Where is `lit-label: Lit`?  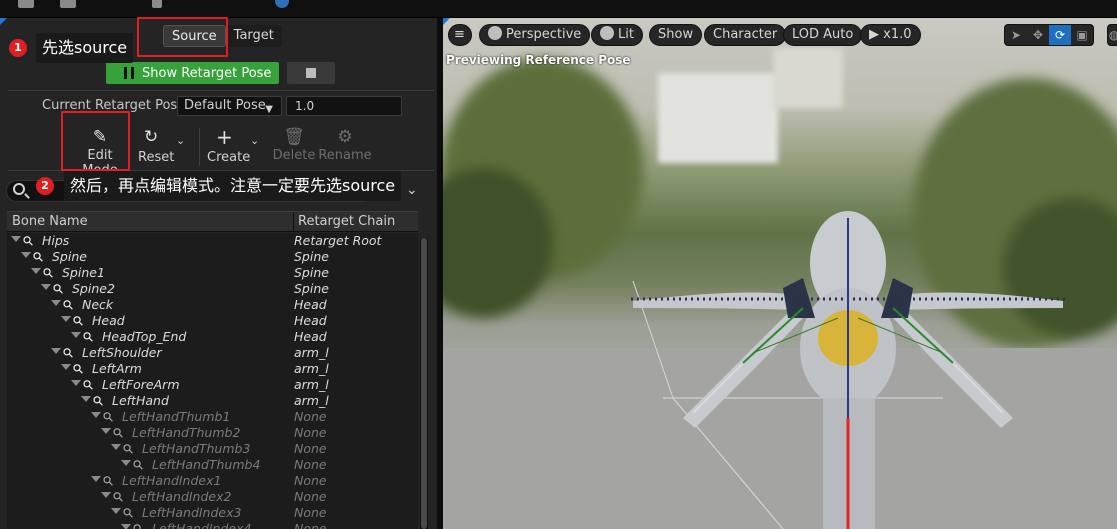
lit-label: Lit is located at coordinates (626, 34).